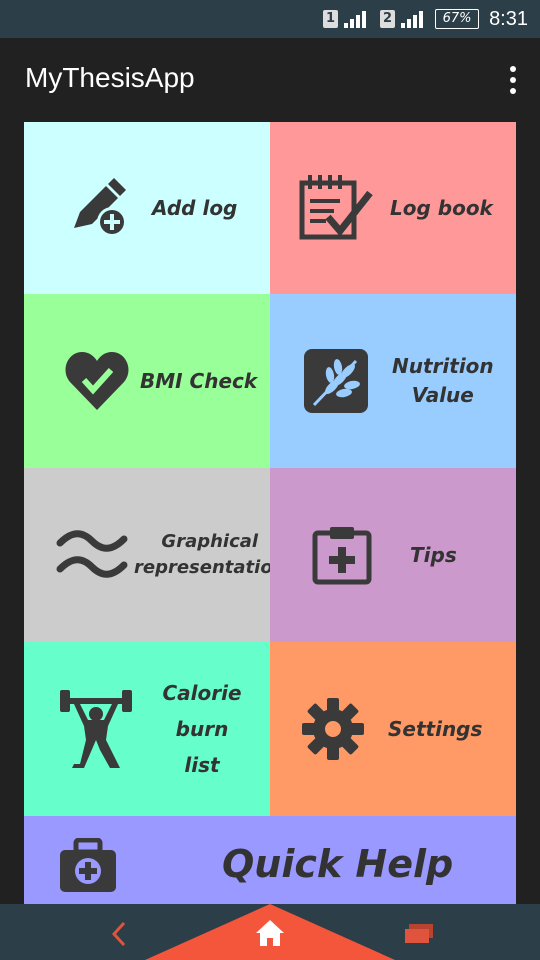 This screenshot has height=960, width=540. I want to click on wheat-icon, so click(336, 381).